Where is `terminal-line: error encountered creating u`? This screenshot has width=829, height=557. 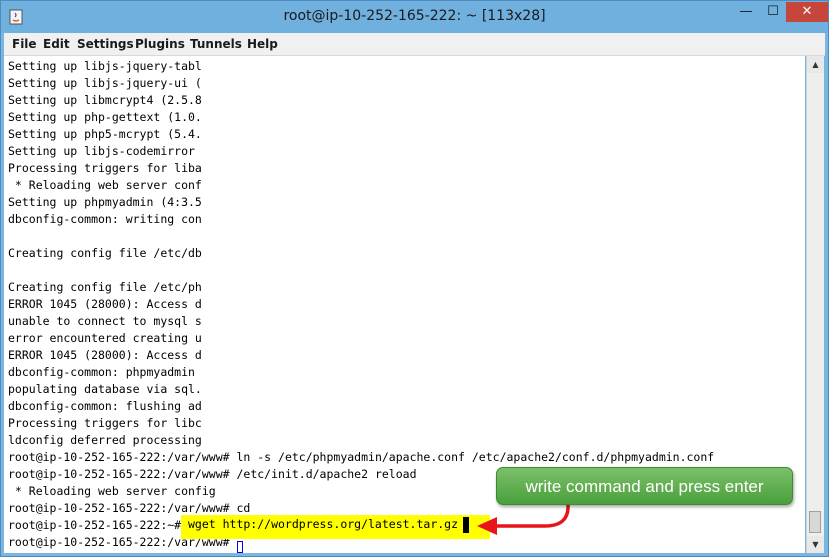 terminal-line: error encountered creating u is located at coordinates (105, 338).